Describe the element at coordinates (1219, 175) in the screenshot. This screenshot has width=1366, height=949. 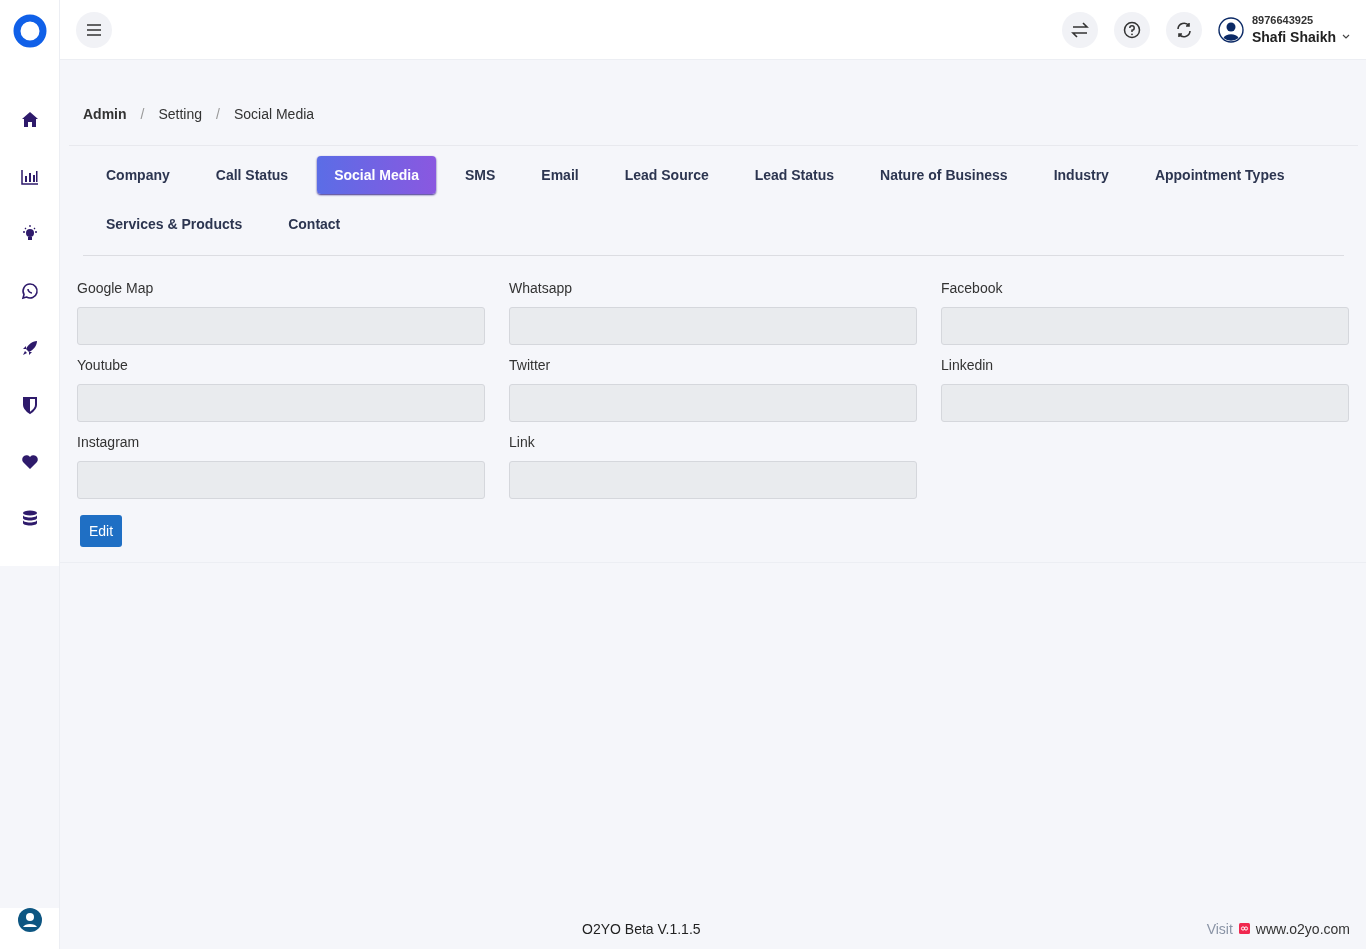
I see `settings-tab: Appointment Types` at that location.